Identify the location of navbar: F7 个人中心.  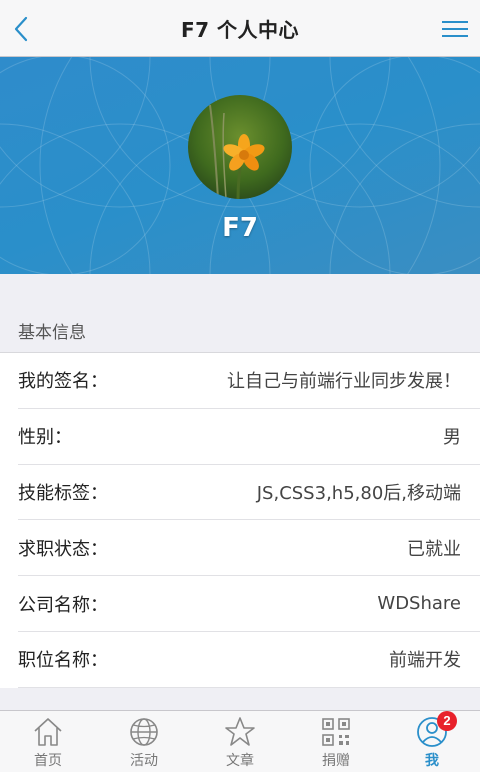
(240, 28).